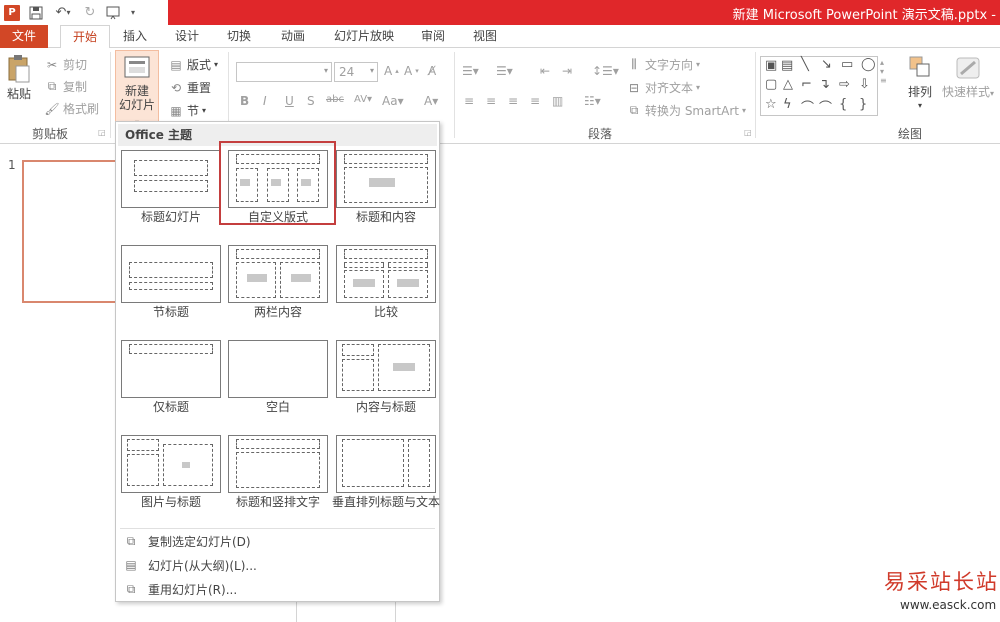 The height and width of the screenshot is (622, 1000). What do you see at coordinates (663, 87) in the screenshot?
I see `align-text-button: ⊟ 对齐文本 ▾` at bounding box center [663, 87].